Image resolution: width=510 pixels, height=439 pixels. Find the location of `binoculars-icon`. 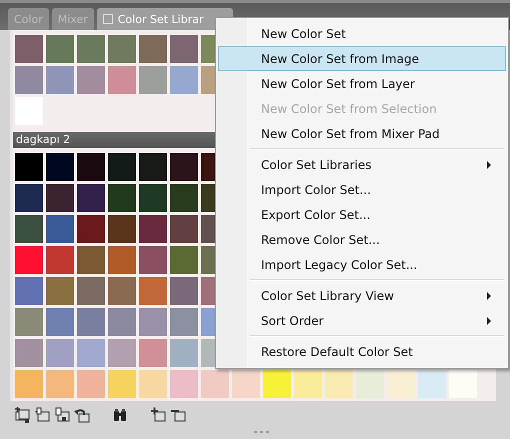

binoculars-icon is located at coordinates (120, 415).